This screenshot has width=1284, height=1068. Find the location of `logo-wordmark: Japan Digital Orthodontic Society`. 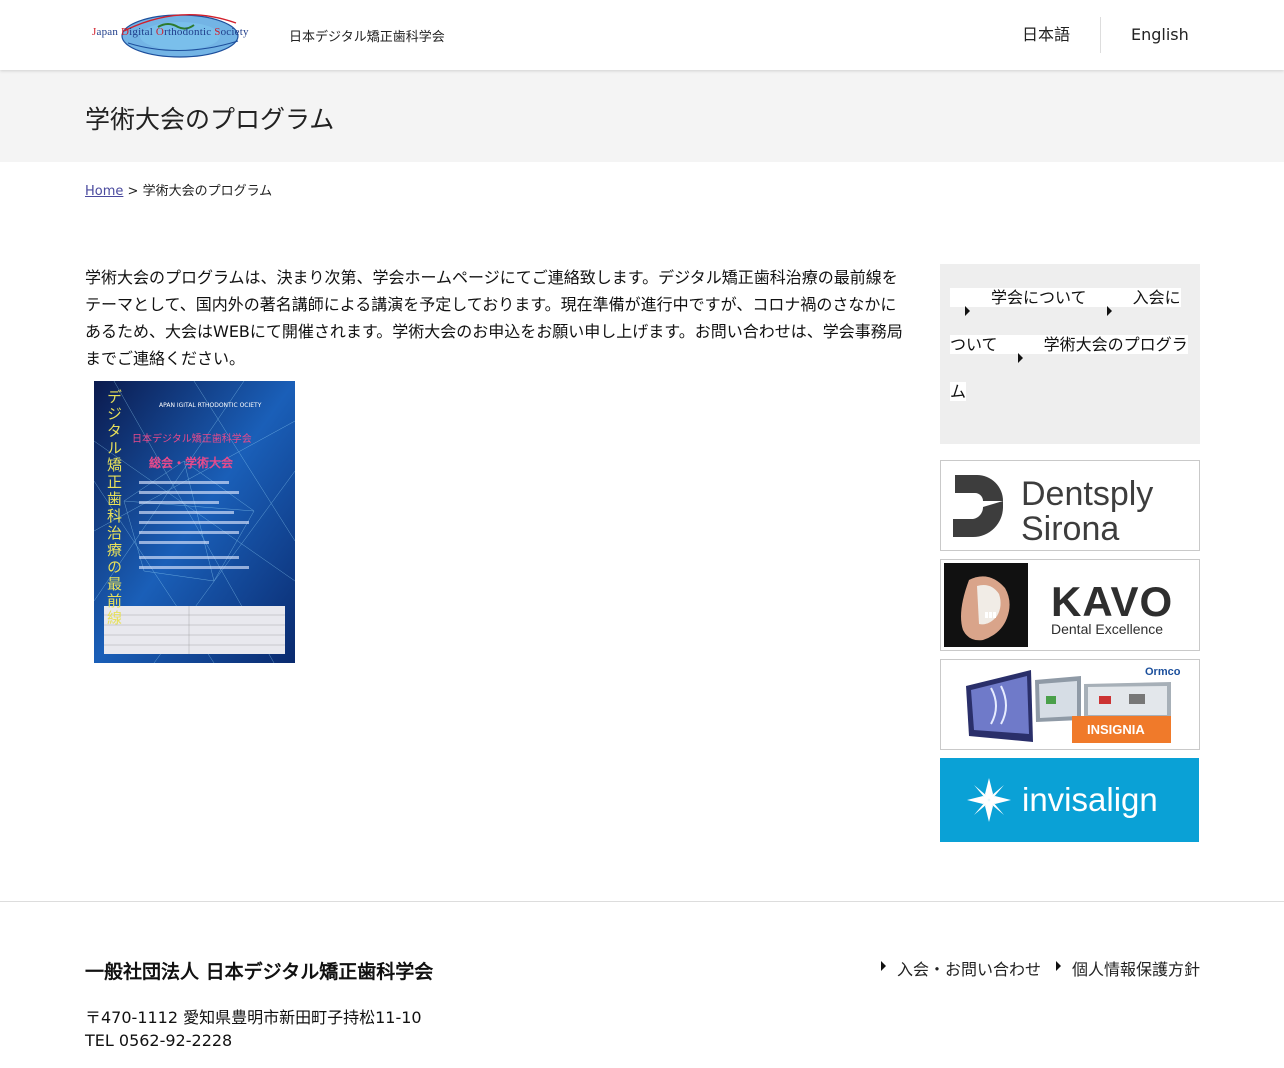

logo-wordmark: Japan Digital Orthodontic Society is located at coordinates (170, 32).